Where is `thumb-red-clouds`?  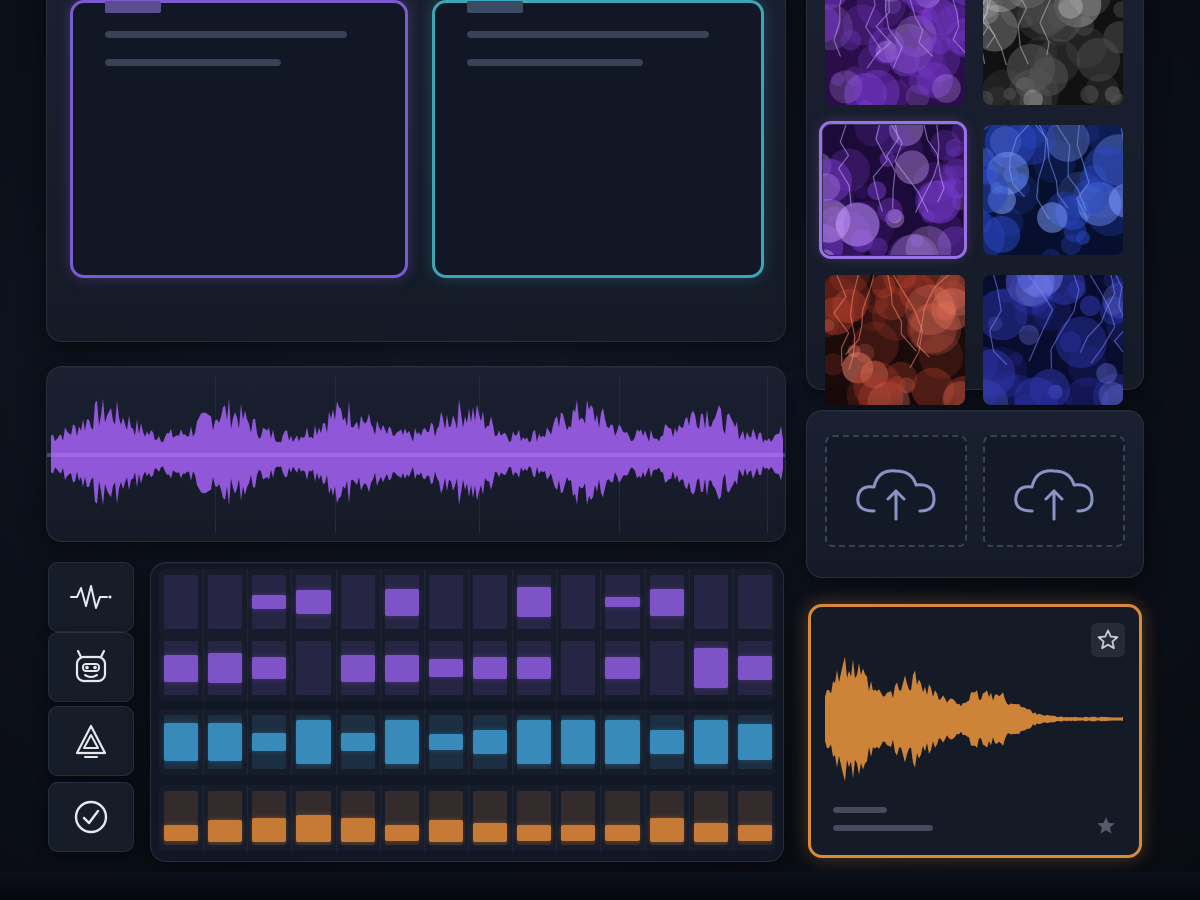 thumb-red-clouds is located at coordinates (895, 340).